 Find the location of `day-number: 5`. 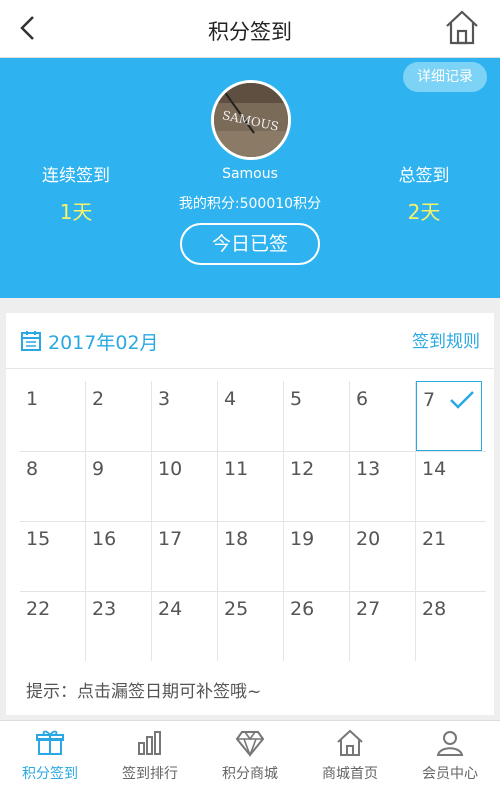

day-number: 5 is located at coordinates (296, 399).